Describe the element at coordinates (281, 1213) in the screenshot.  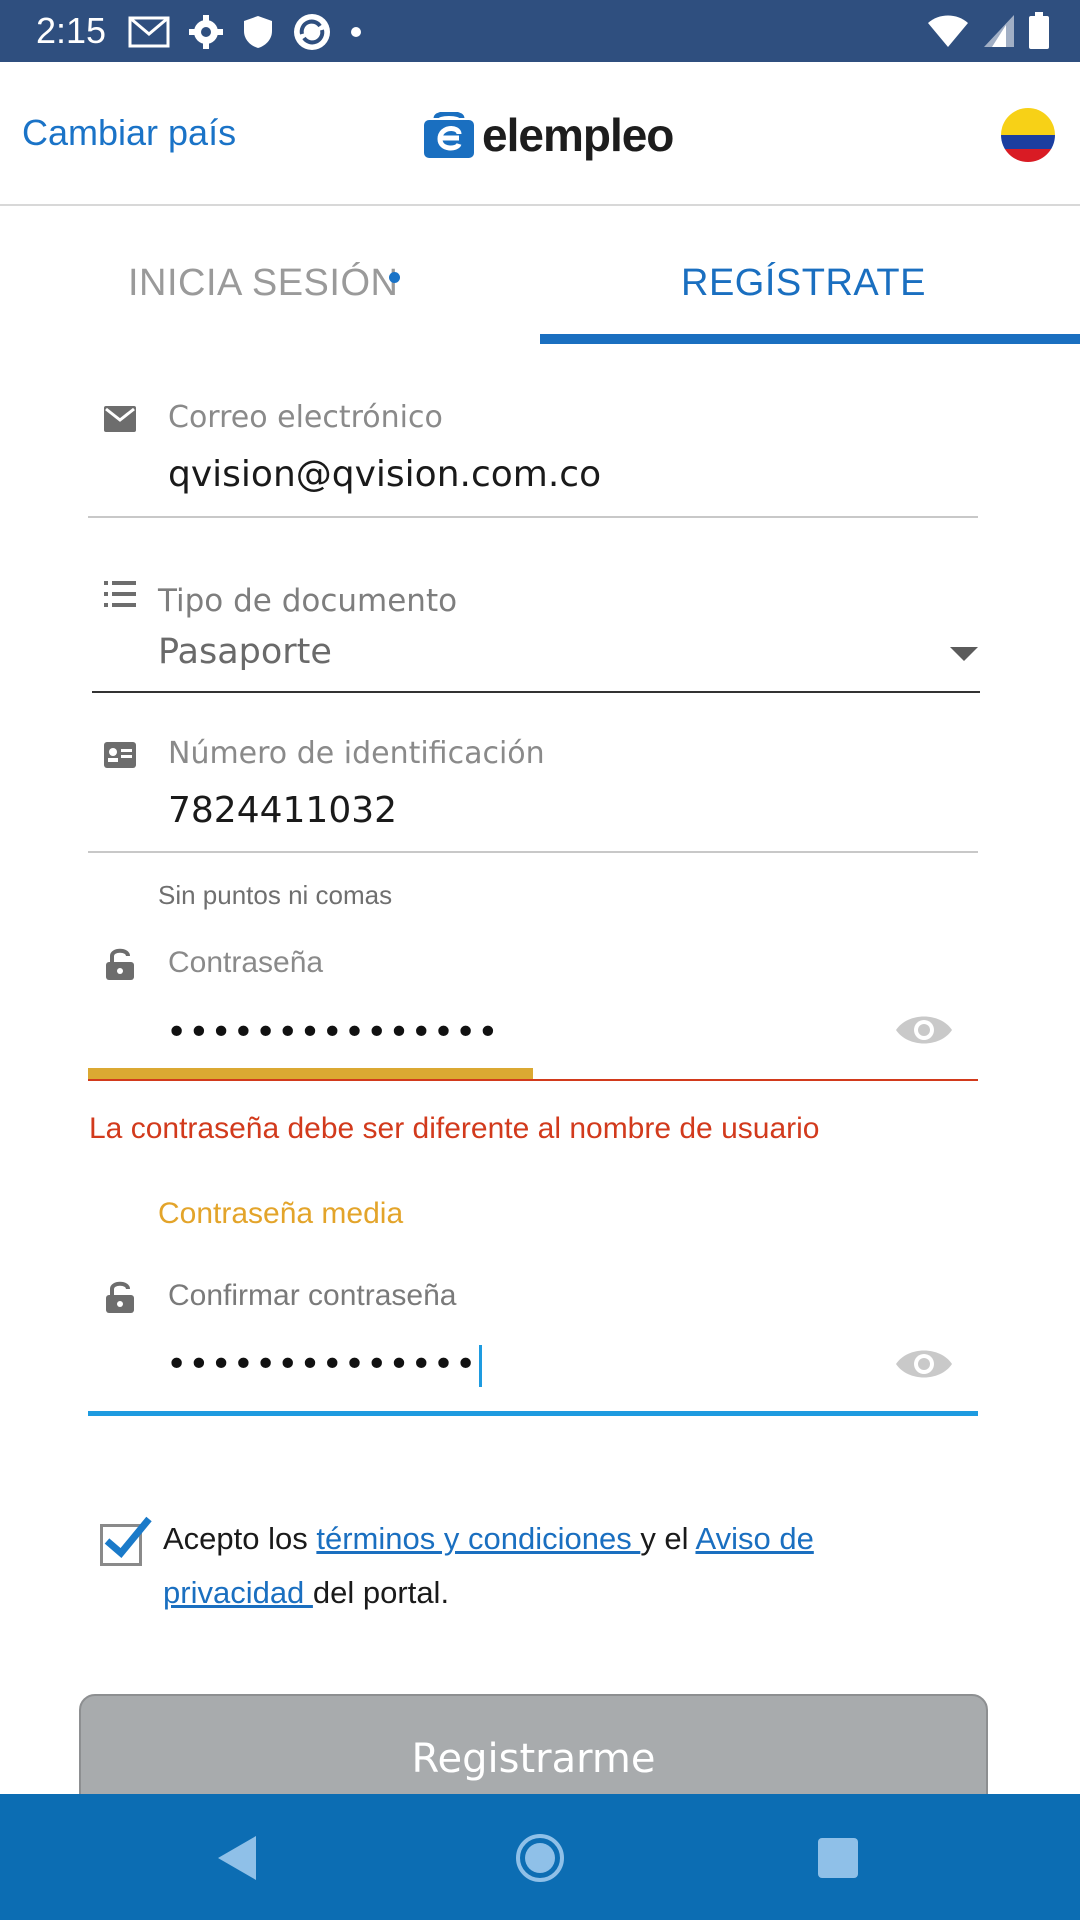
I see `password-strength-label: Contraseña media` at that location.